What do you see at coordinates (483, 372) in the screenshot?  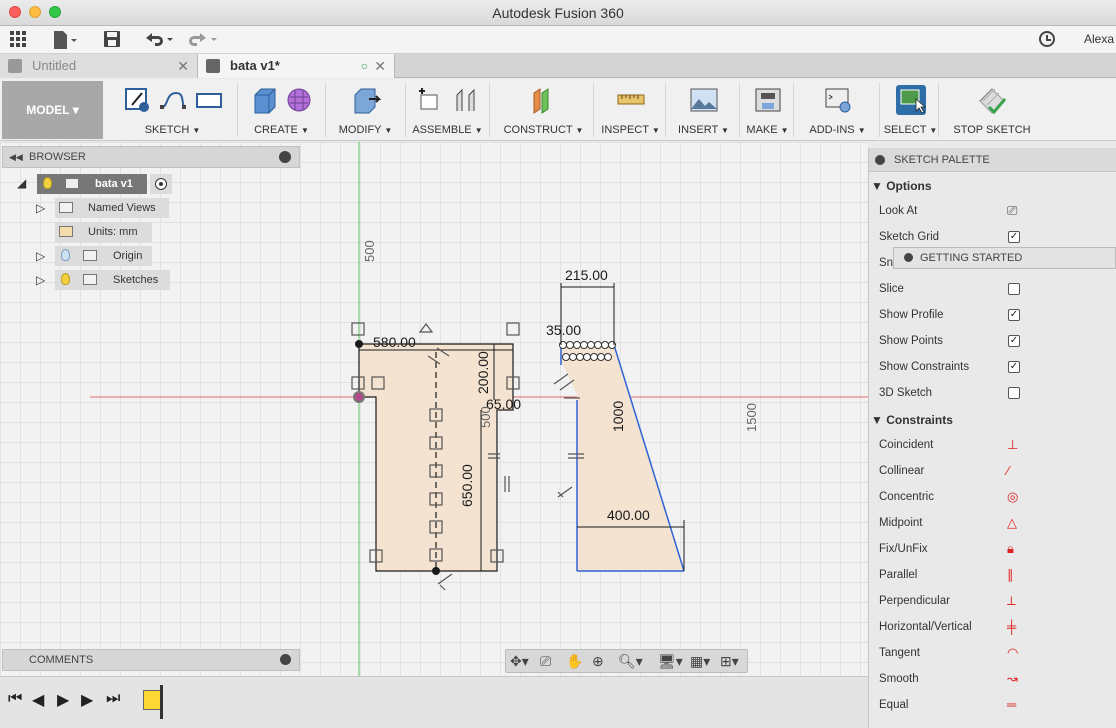 I see `dimension-200: 200.00` at bounding box center [483, 372].